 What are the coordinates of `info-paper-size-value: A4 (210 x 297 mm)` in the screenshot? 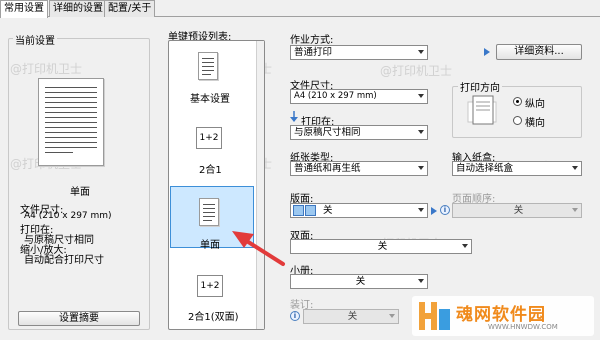 It's located at (68, 216).